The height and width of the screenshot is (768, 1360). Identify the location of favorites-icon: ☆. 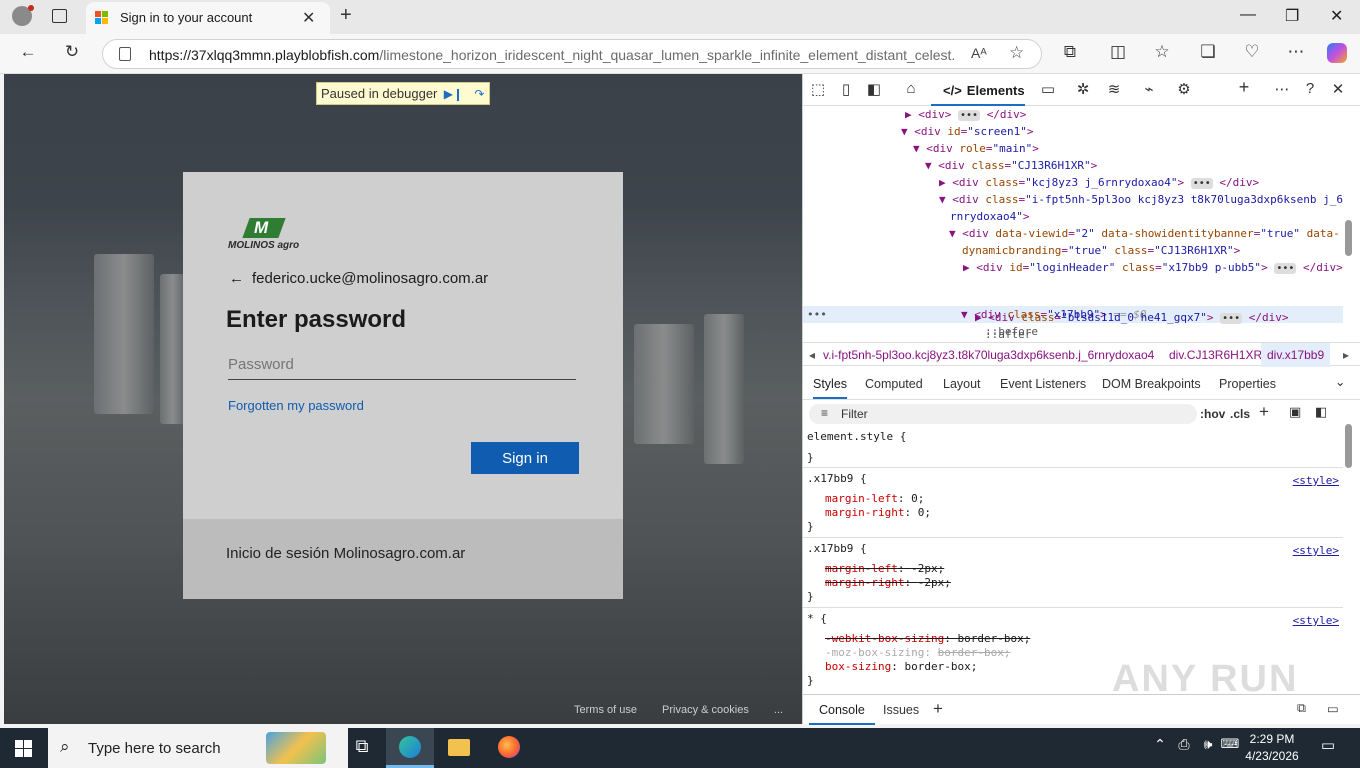
(1162, 52).